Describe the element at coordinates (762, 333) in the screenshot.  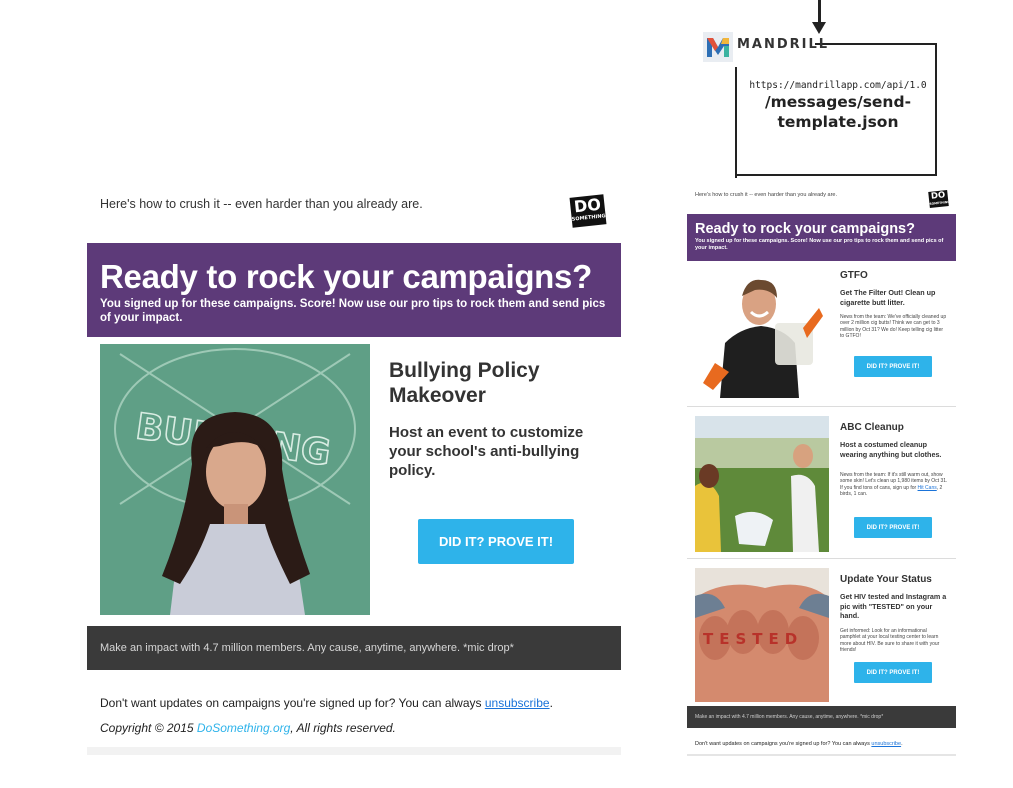
I see `gtfo-photo` at that location.